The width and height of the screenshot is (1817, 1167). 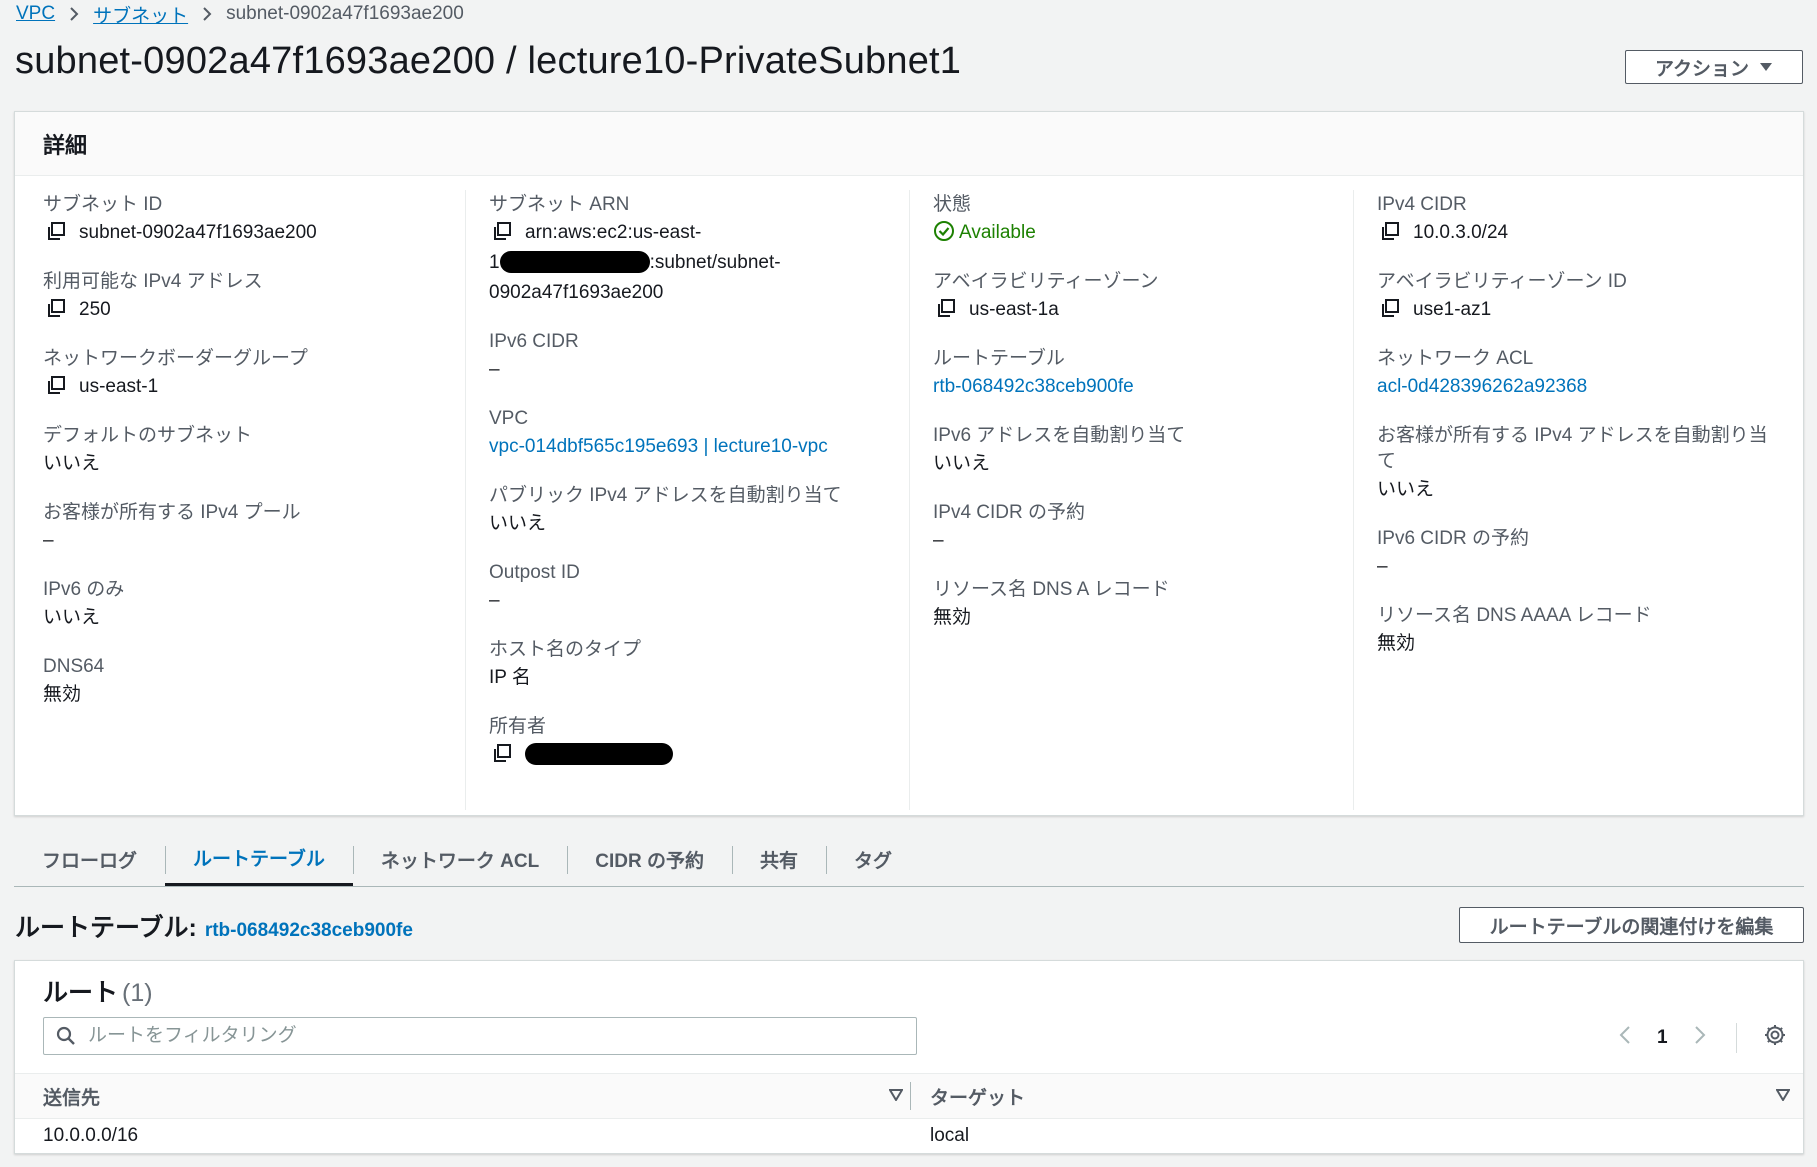 What do you see at coordinates (1455, 358) in the screenshot?
I see `field-label: ネットワーク ACL` at bounding box center [1455, 358].